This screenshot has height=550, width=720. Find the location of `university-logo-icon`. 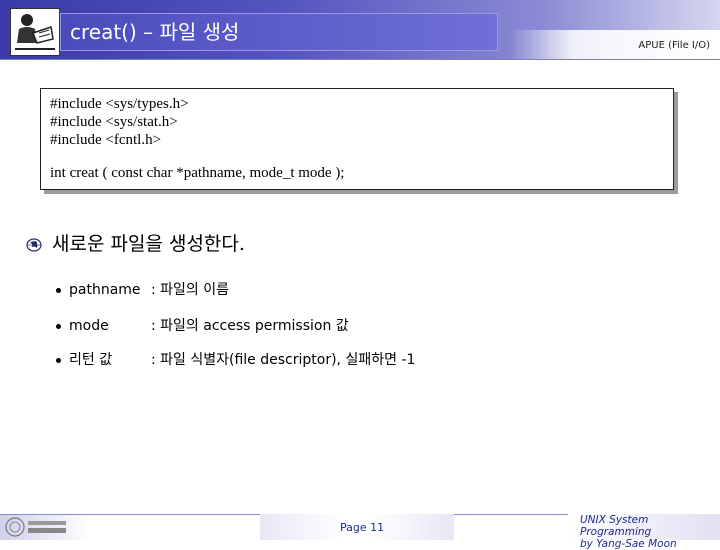

university-logo-icon is located at coordinates (37, 527).